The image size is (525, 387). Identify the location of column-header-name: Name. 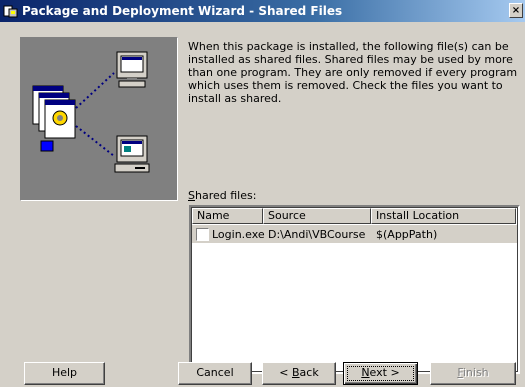
(227, 216).